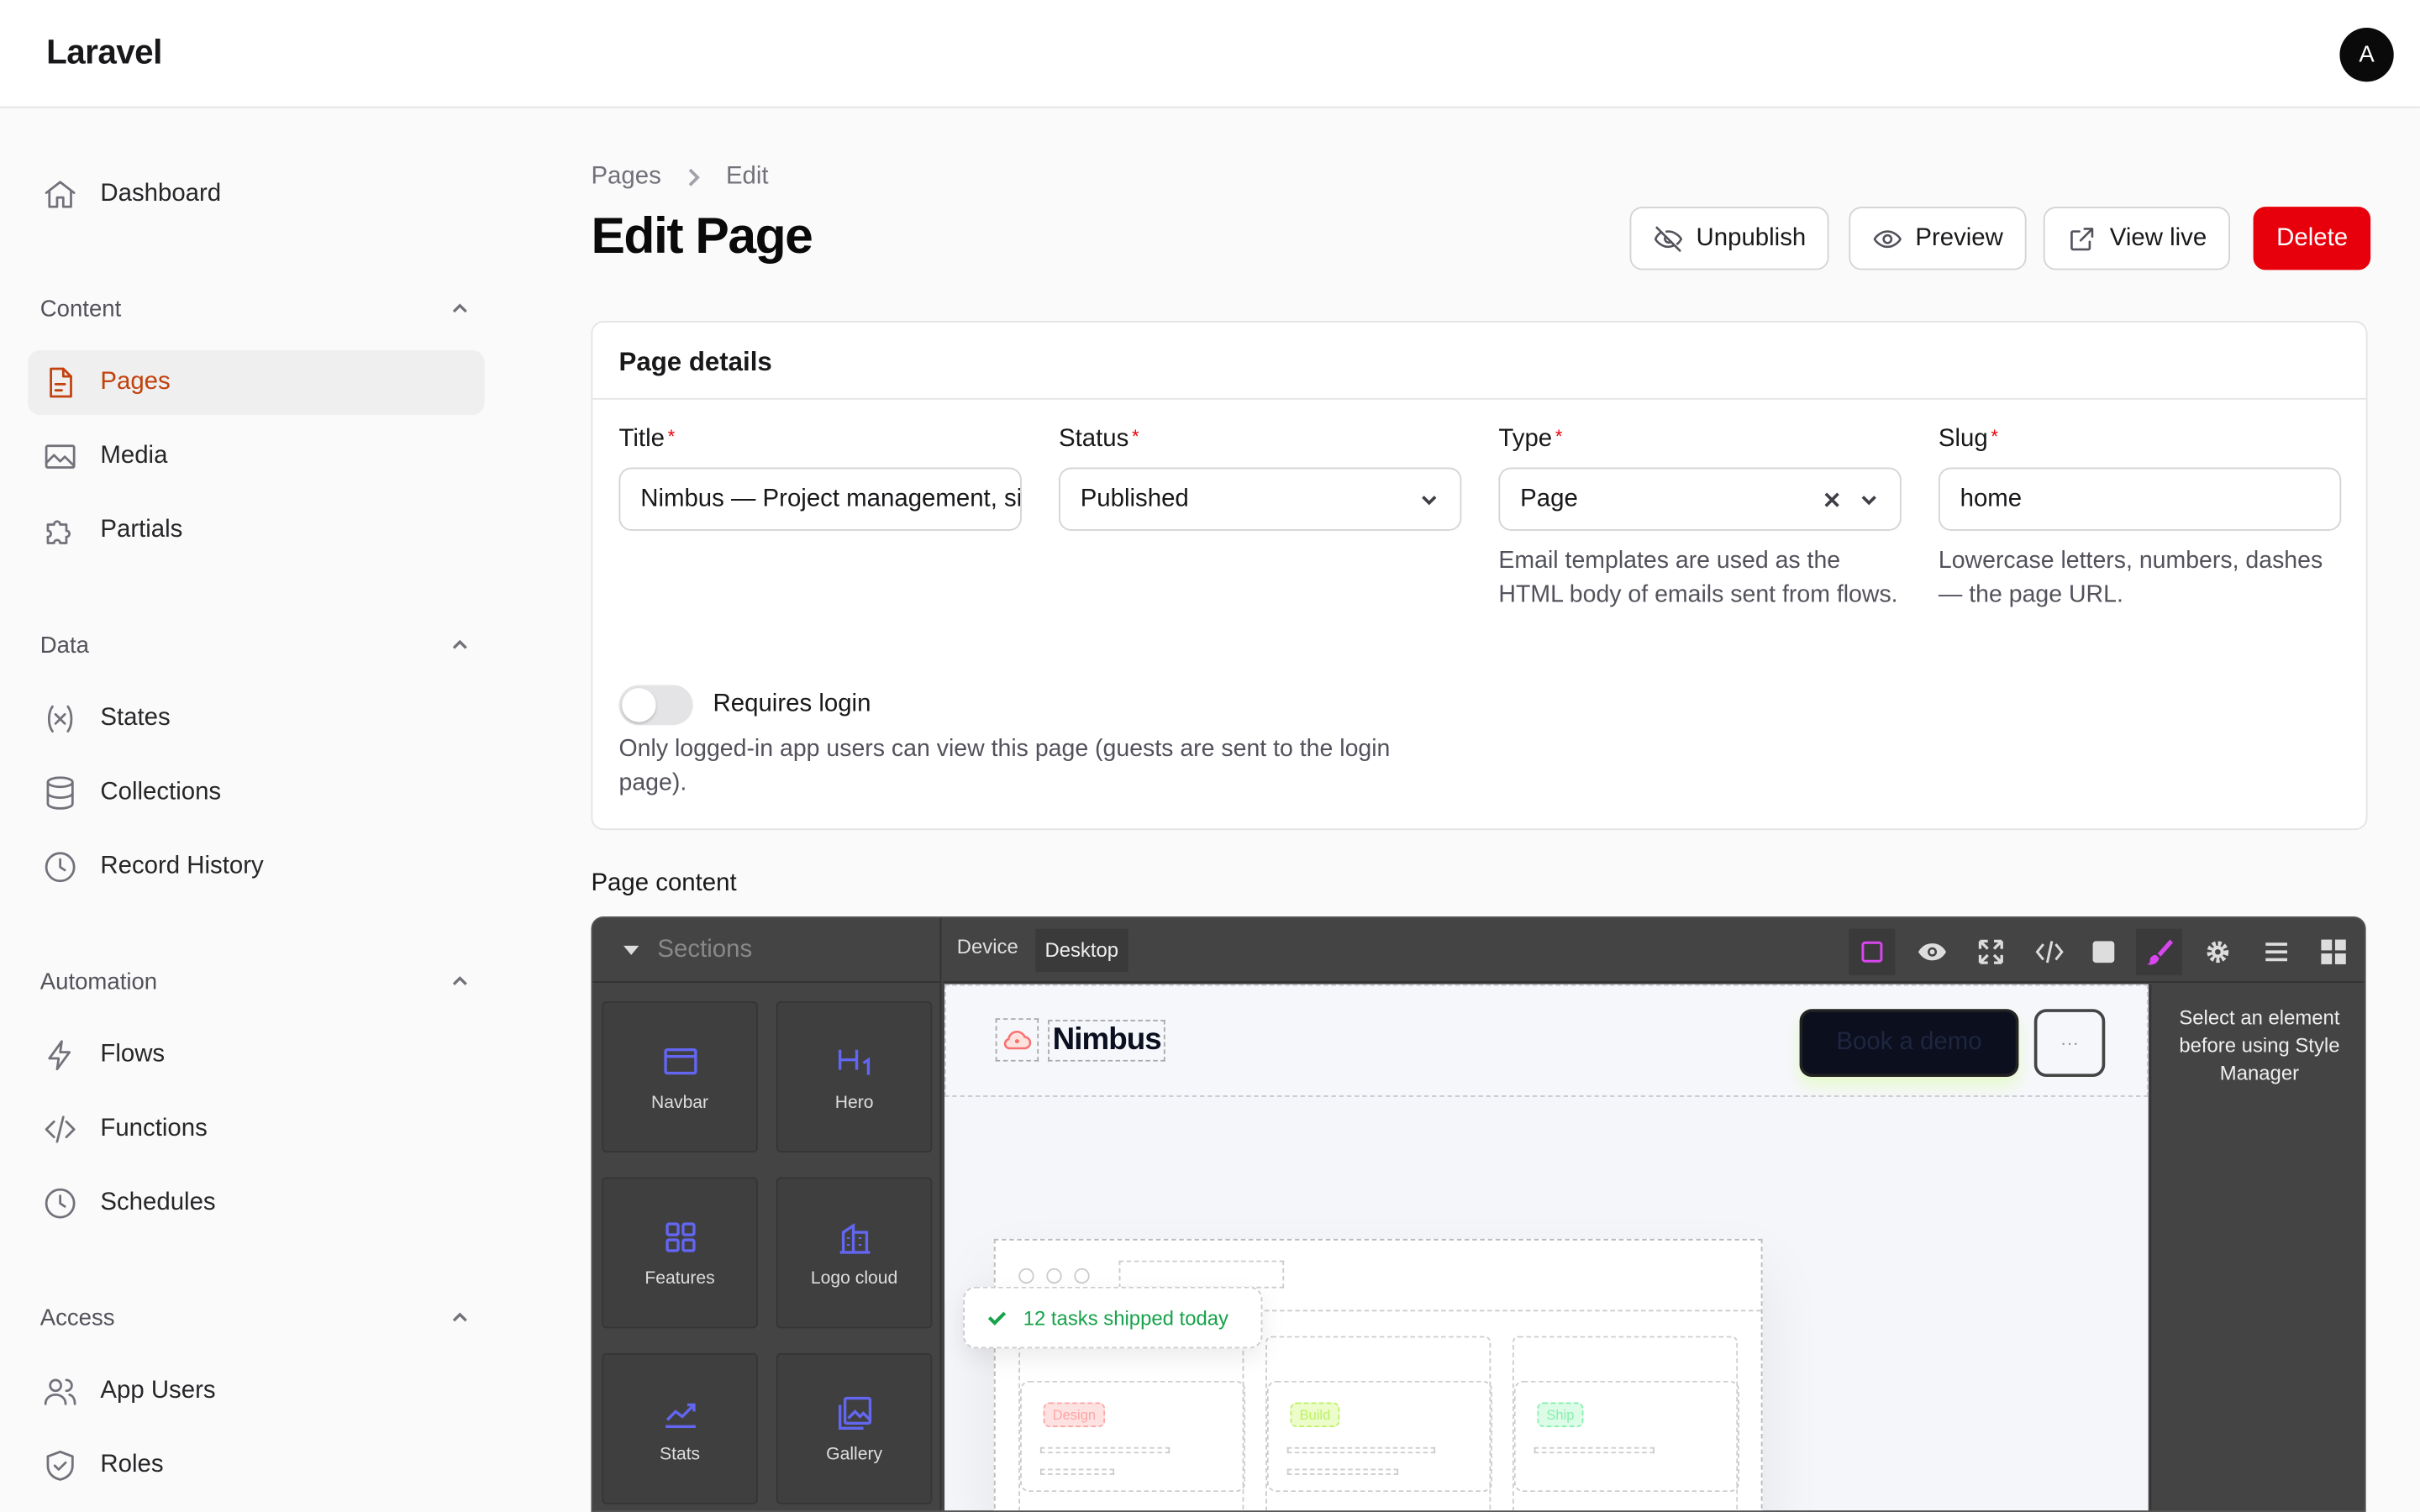 This screenshot has height=1512, width=2420. I want to click on page-content-label: Page content, so click(664, 883).